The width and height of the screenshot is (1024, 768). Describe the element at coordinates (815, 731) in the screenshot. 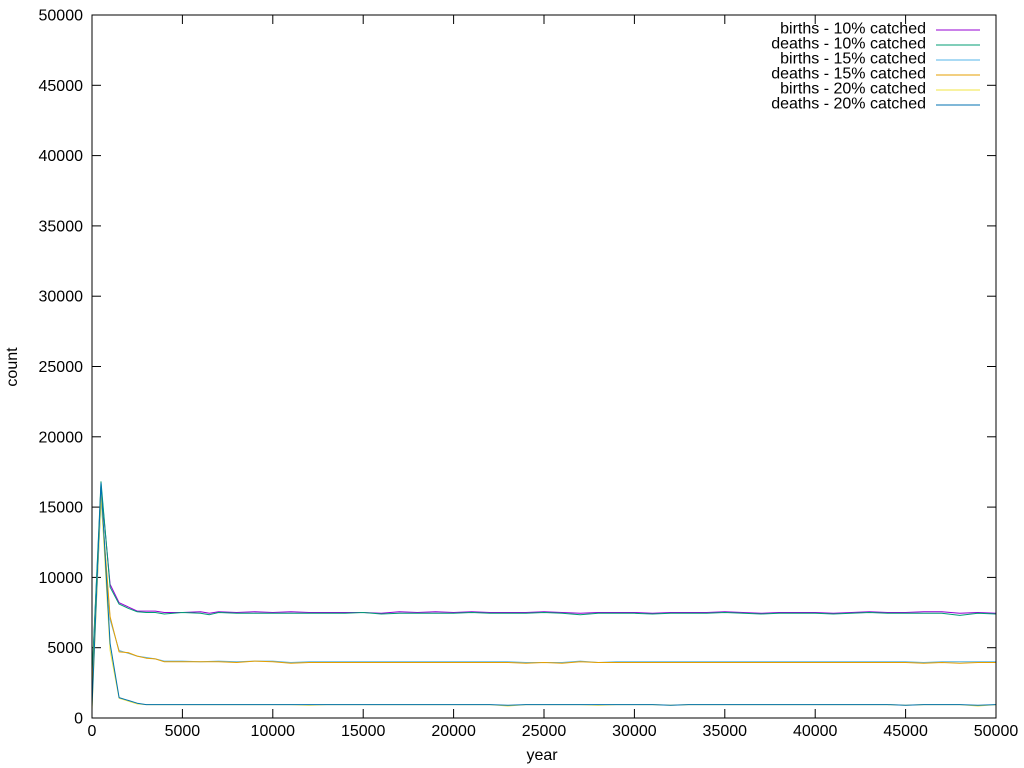

I see `x-tick-label: 40000` at that location.